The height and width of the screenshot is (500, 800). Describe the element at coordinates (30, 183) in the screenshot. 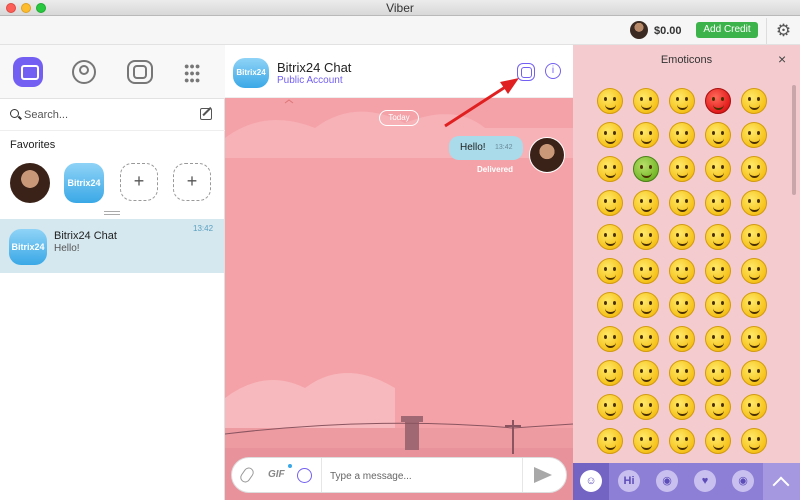

I see `favorite-contact-avatar` at that location.